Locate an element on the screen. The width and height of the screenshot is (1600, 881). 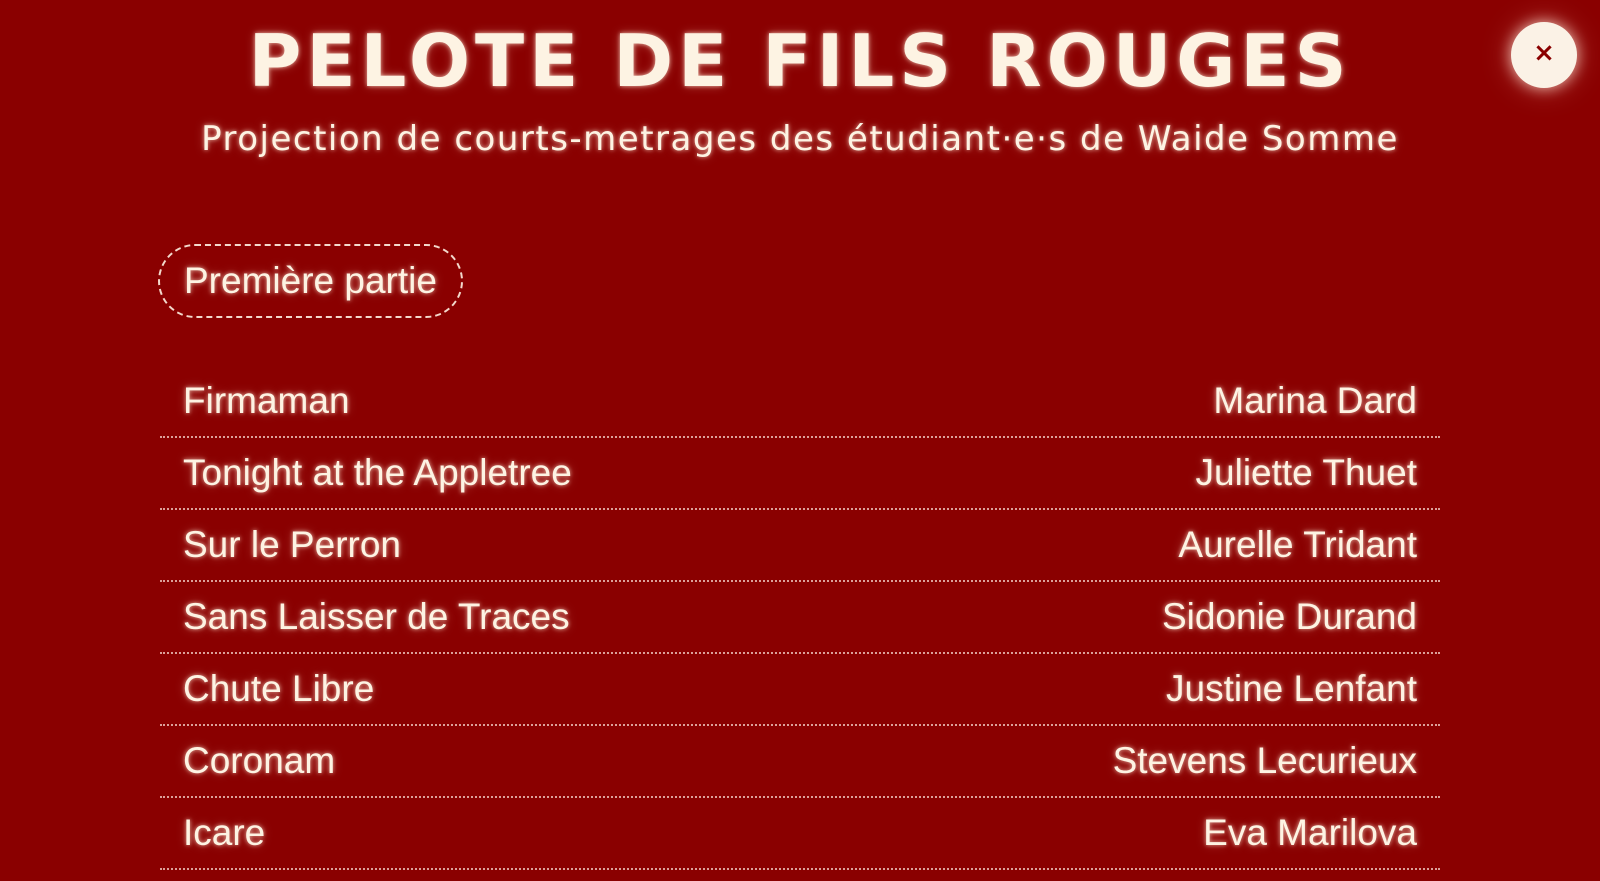
film-title: Coronam is located at coordinates (259, 760).